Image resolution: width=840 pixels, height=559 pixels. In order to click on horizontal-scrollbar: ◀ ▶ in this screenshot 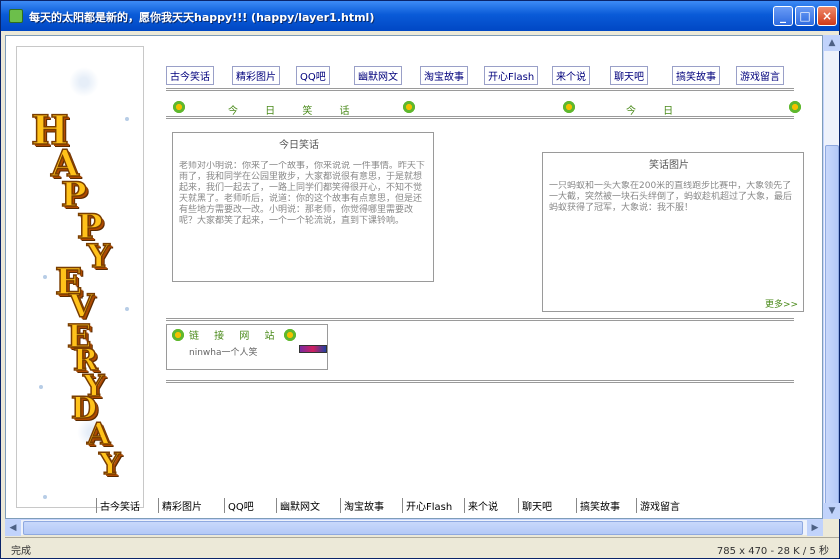, I will do `click(414, 527)`.